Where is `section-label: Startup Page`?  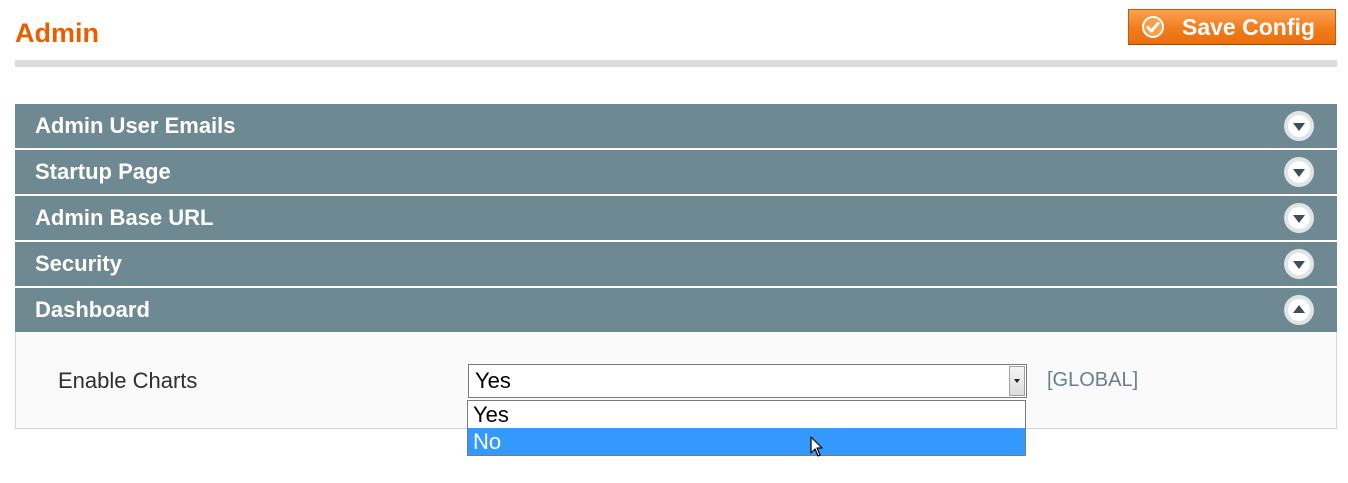 section-label: Startup Page is located at coordinates (103, 171).